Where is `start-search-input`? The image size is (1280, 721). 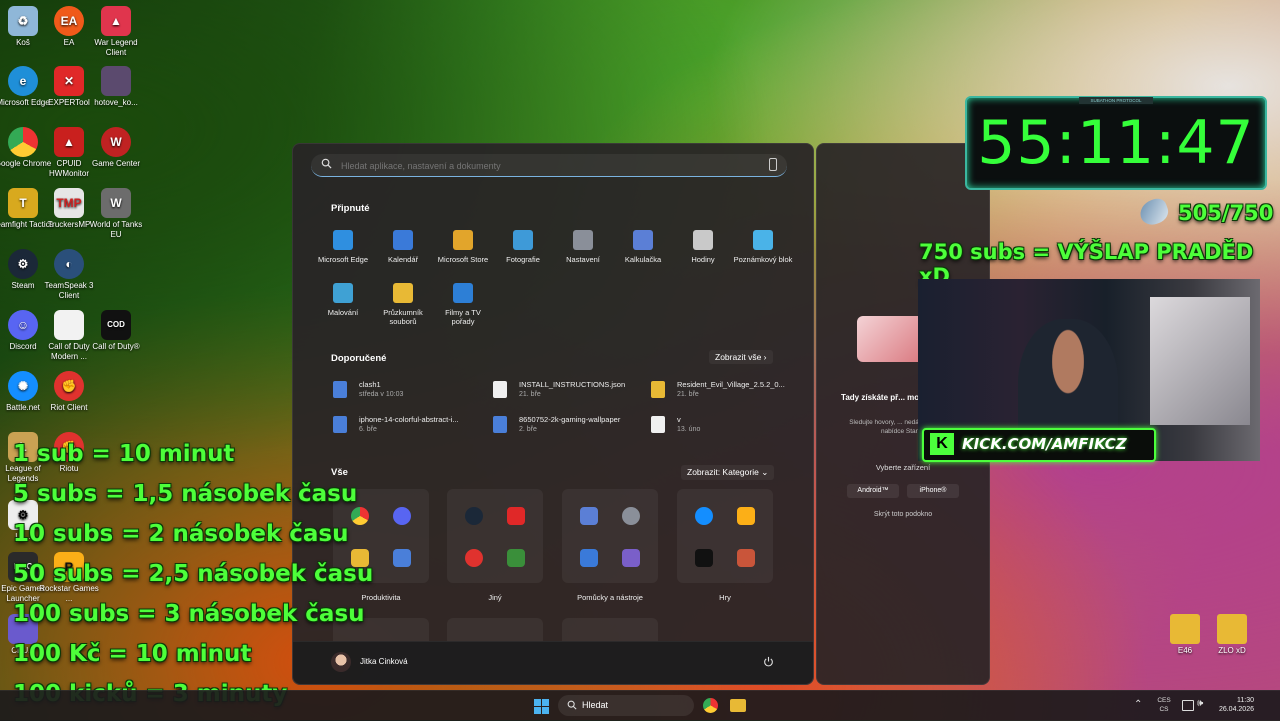
start-search-input is located at coordinates (551, 165).